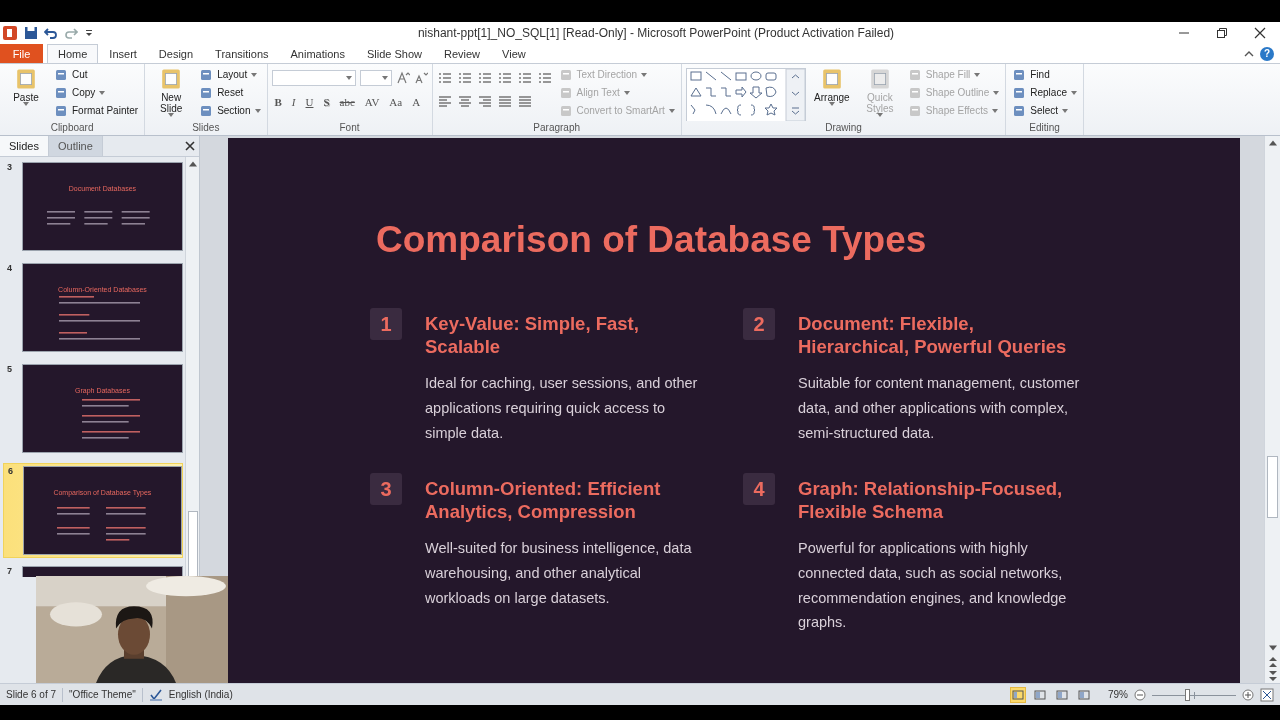 The height and width of the screenshot is (720, 1280). I want to click on ribbon-command: Reset, so click(230, 92).